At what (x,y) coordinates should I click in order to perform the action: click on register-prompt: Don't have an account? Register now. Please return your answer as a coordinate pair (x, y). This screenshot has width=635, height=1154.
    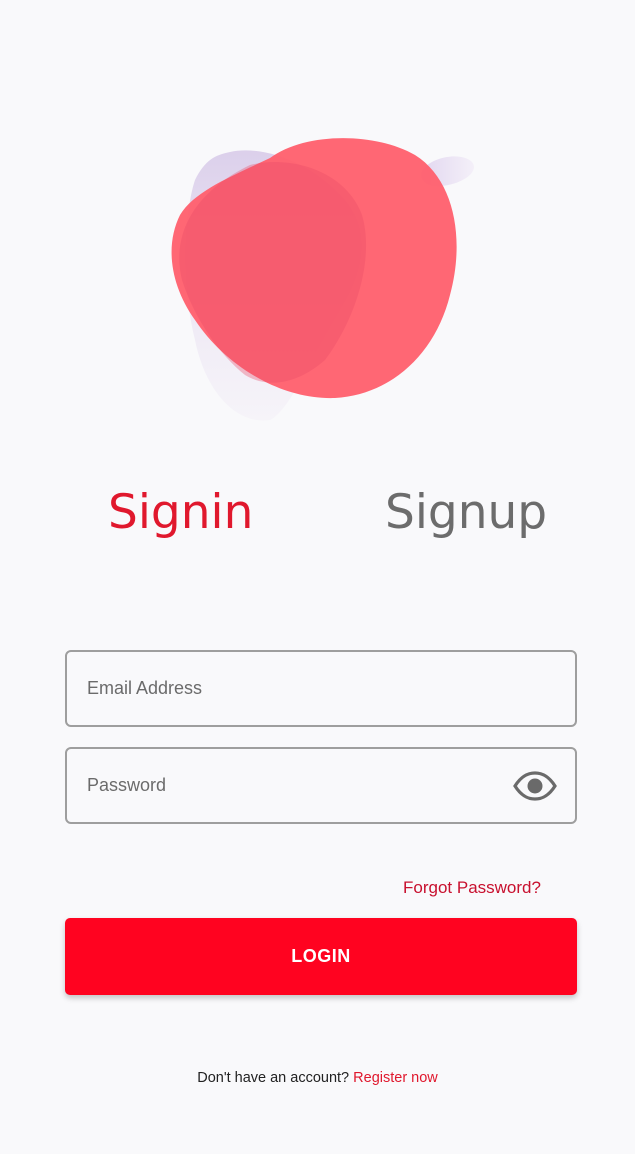
    Looking at the image, I should click on (317, 1078).